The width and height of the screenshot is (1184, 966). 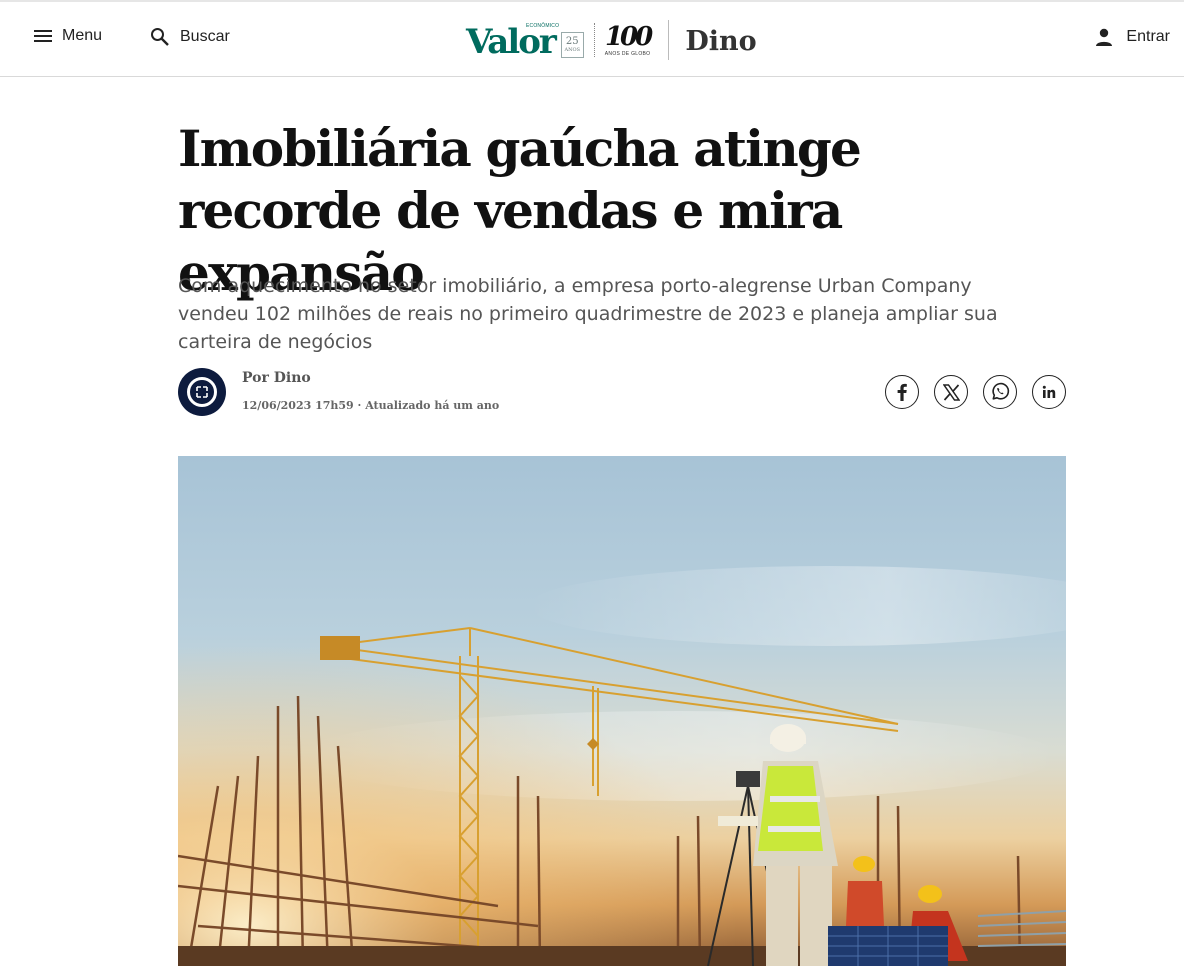 I want to click on dino-logo-icon, so click(x=202, y=392).